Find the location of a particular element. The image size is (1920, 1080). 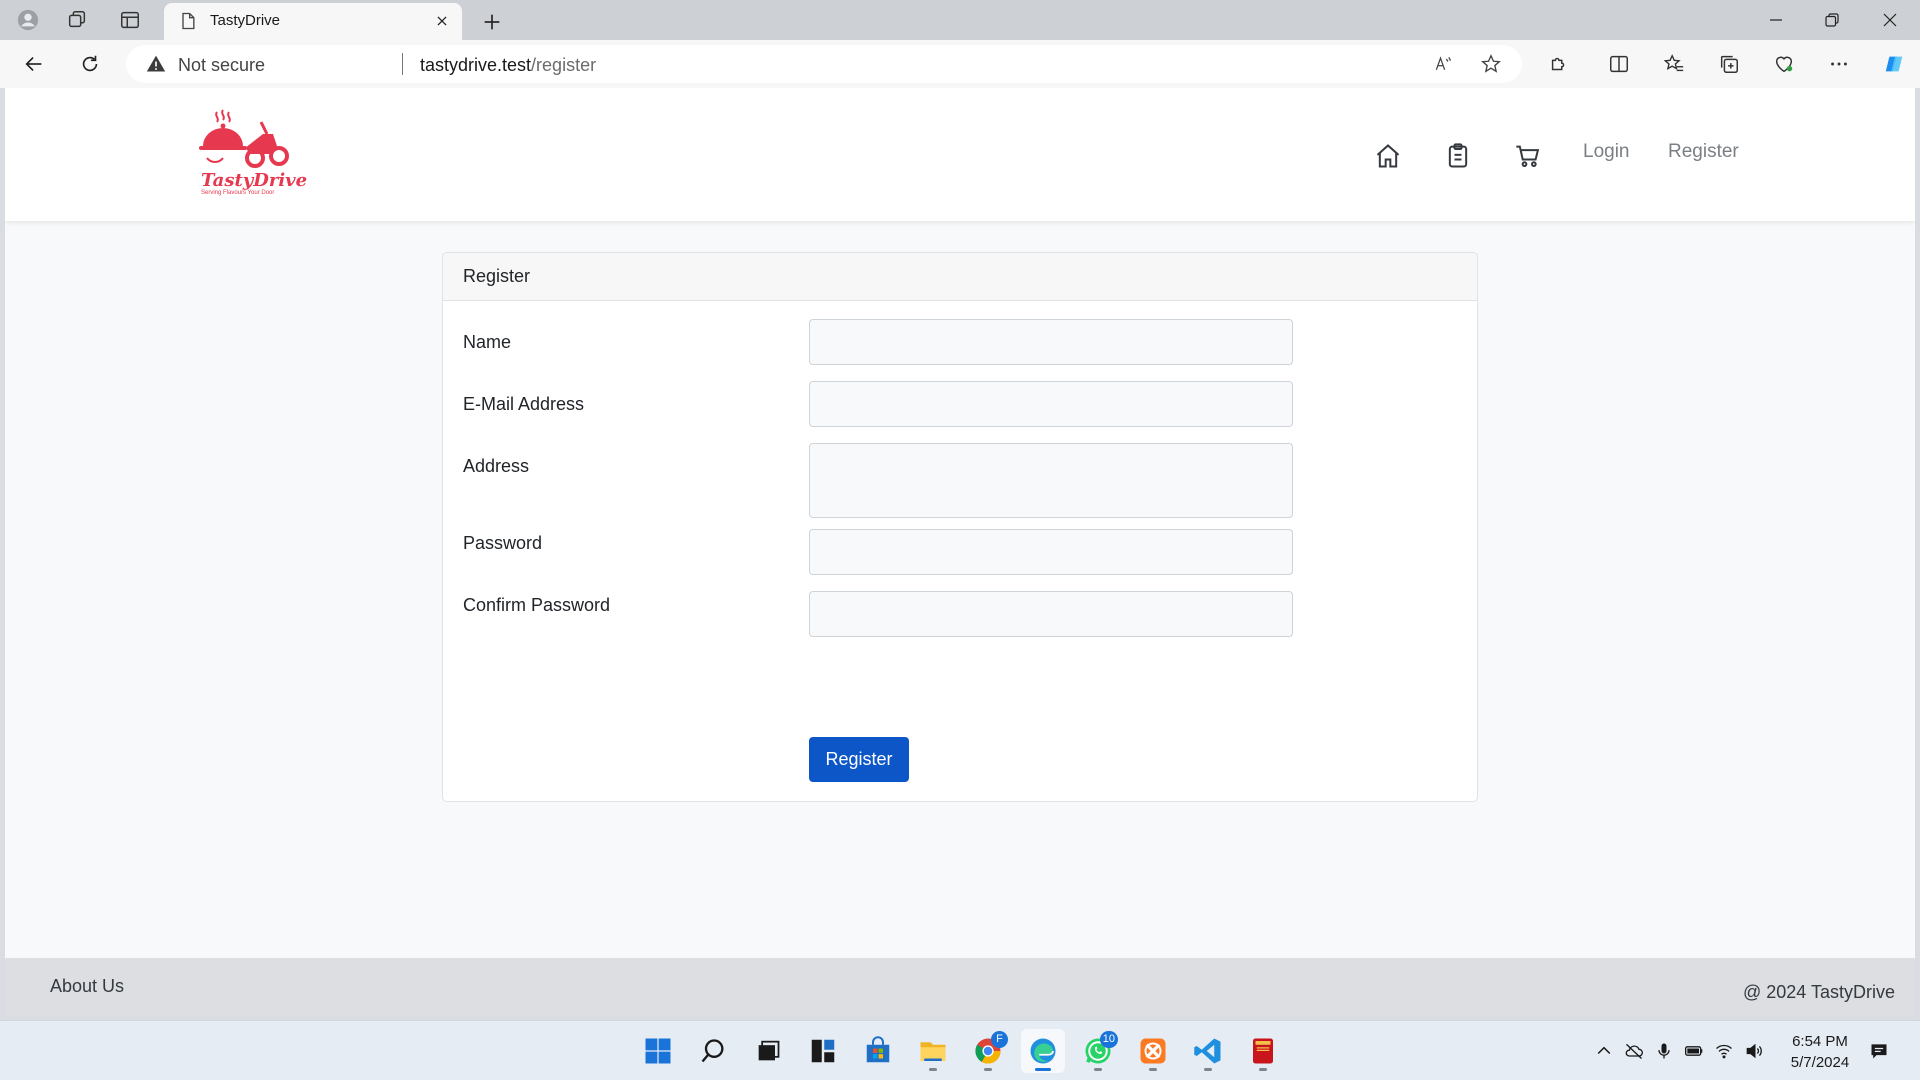

chevron-up-icon is located at coordinates (1604, 1051).